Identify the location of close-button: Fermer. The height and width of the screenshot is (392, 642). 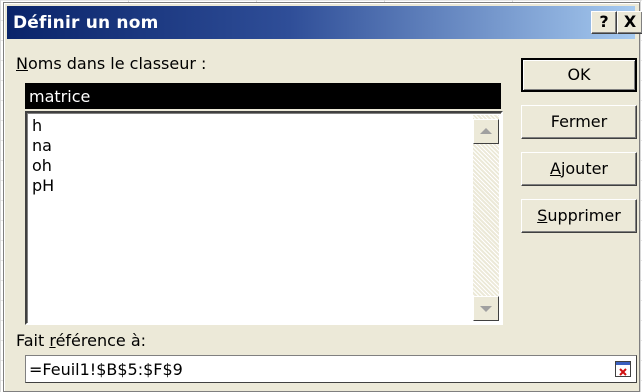
(579, 122).